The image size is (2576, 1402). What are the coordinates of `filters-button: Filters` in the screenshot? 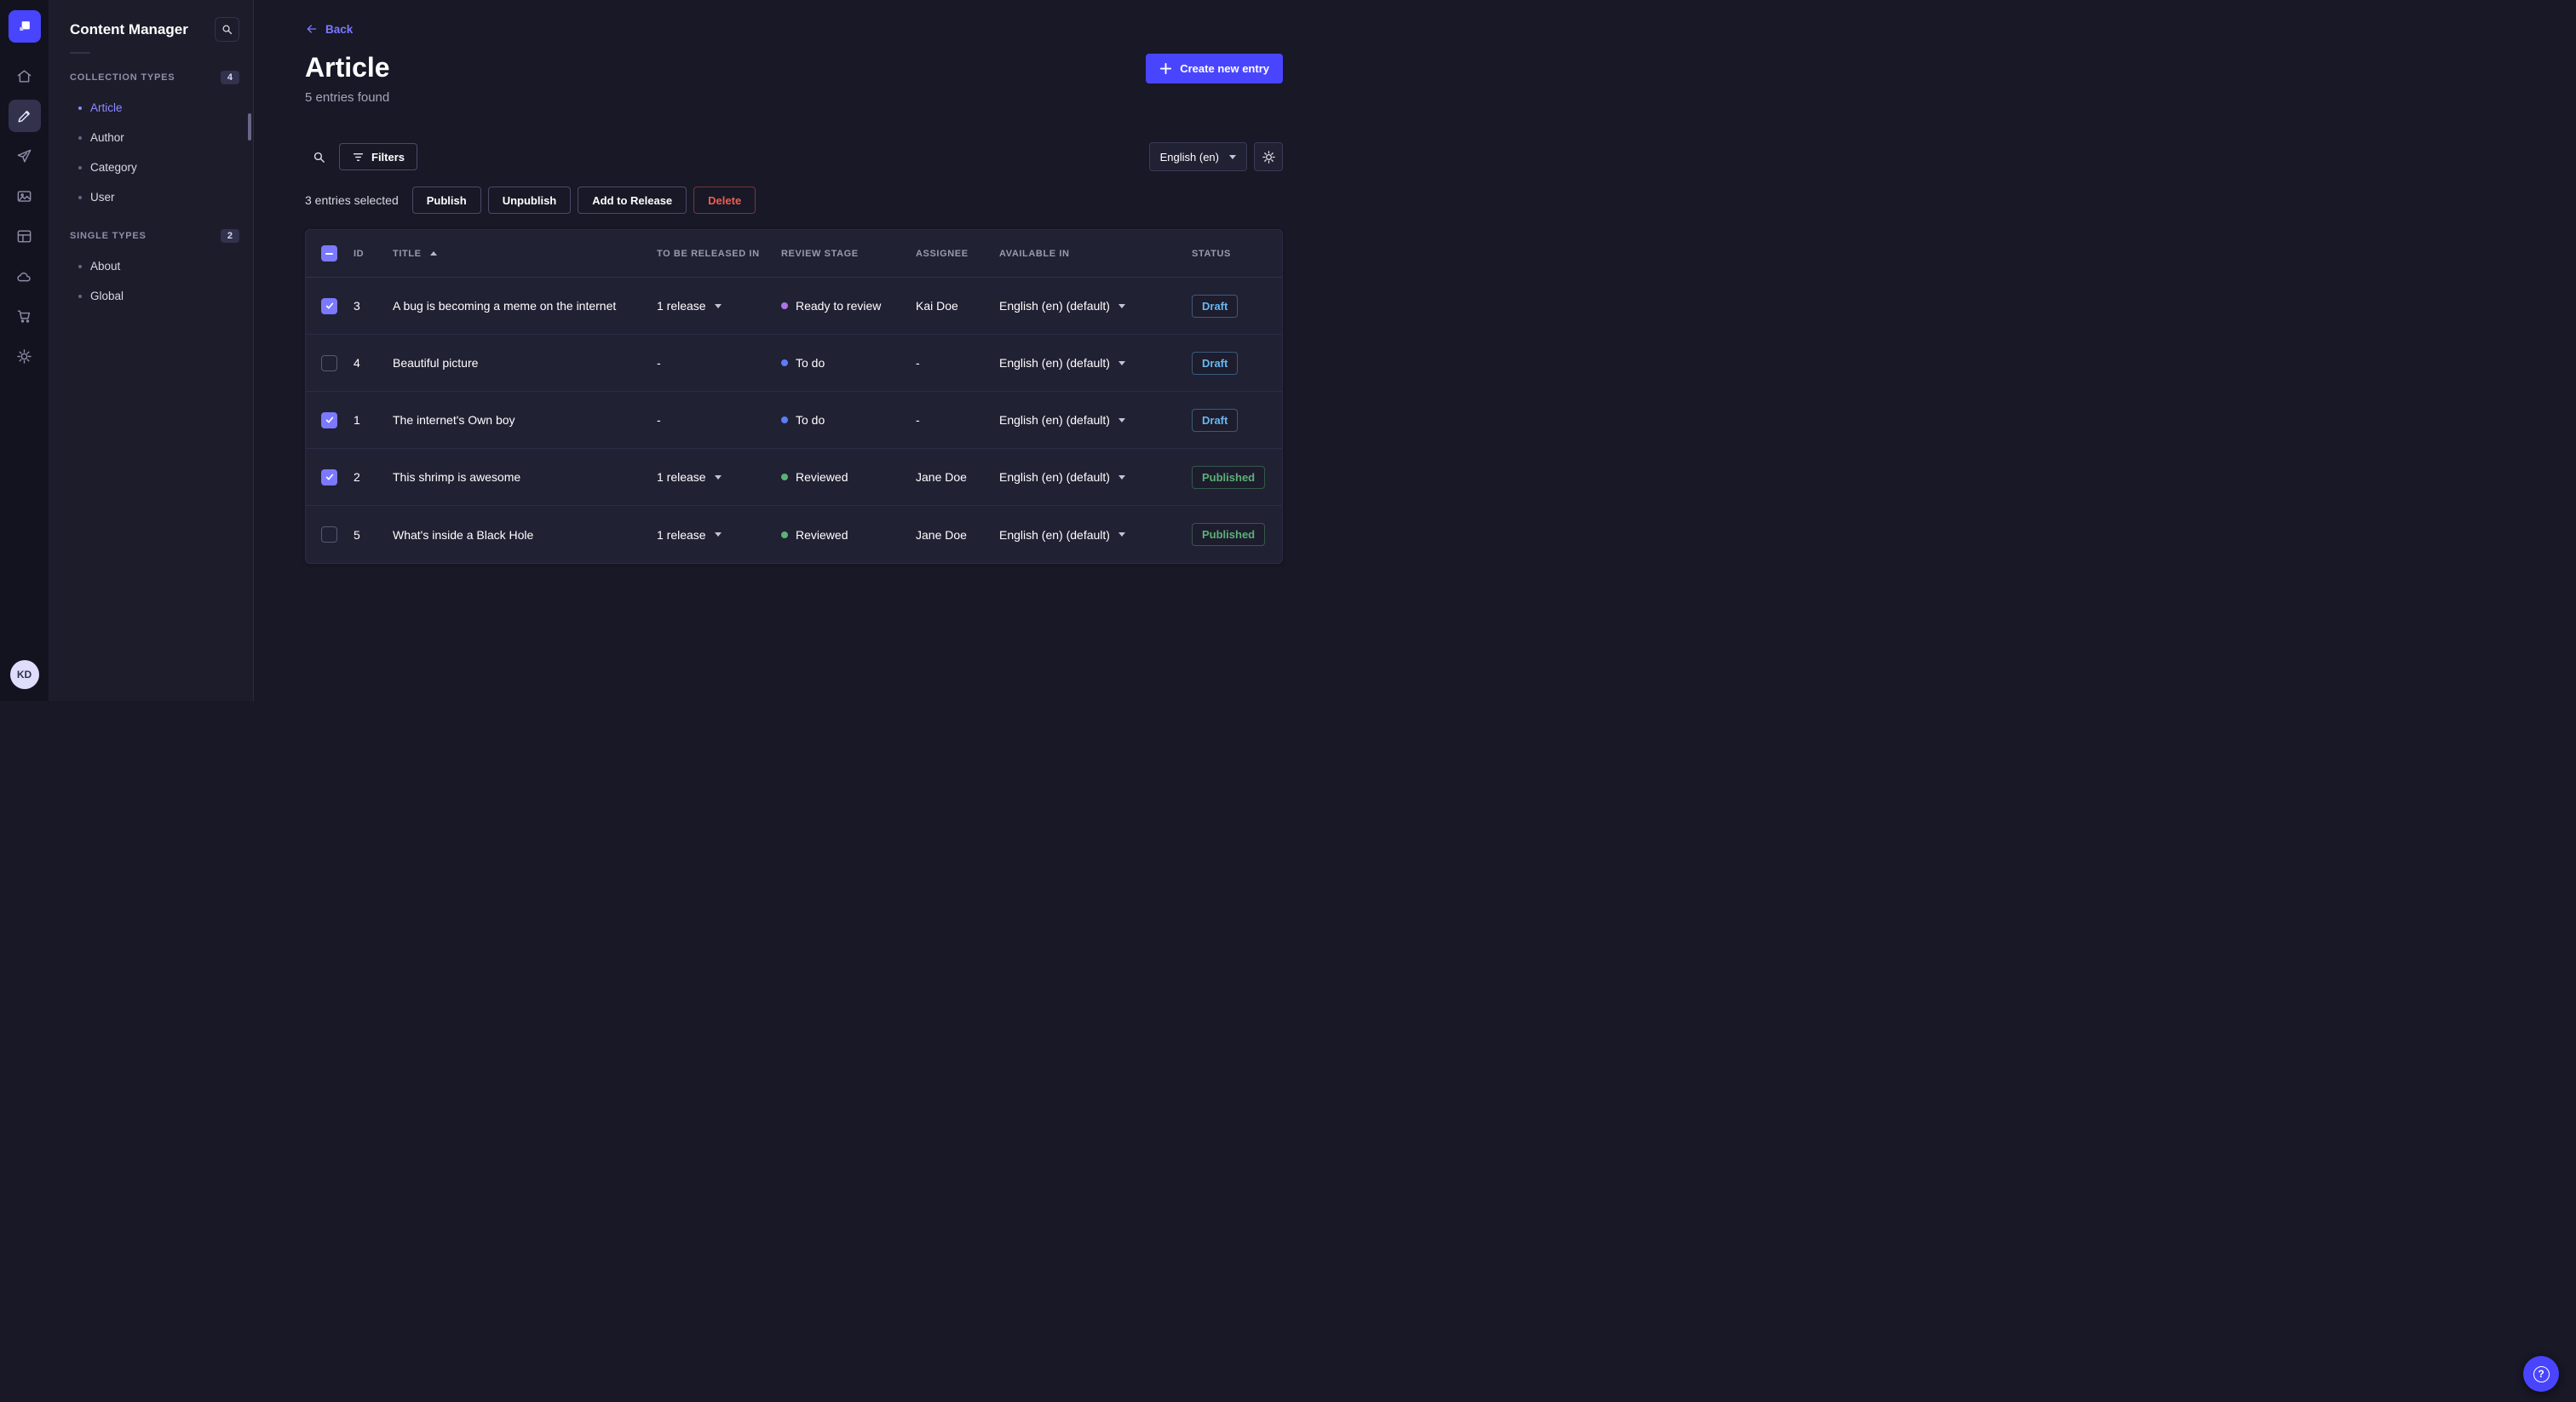 It's located at (379, 156).